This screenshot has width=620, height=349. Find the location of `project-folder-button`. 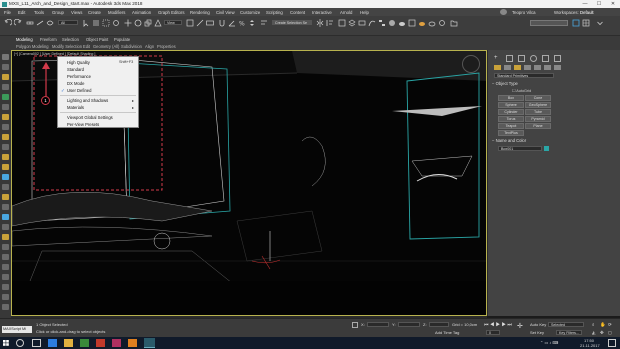

project-folder-button is located at coordinates (454, 23).